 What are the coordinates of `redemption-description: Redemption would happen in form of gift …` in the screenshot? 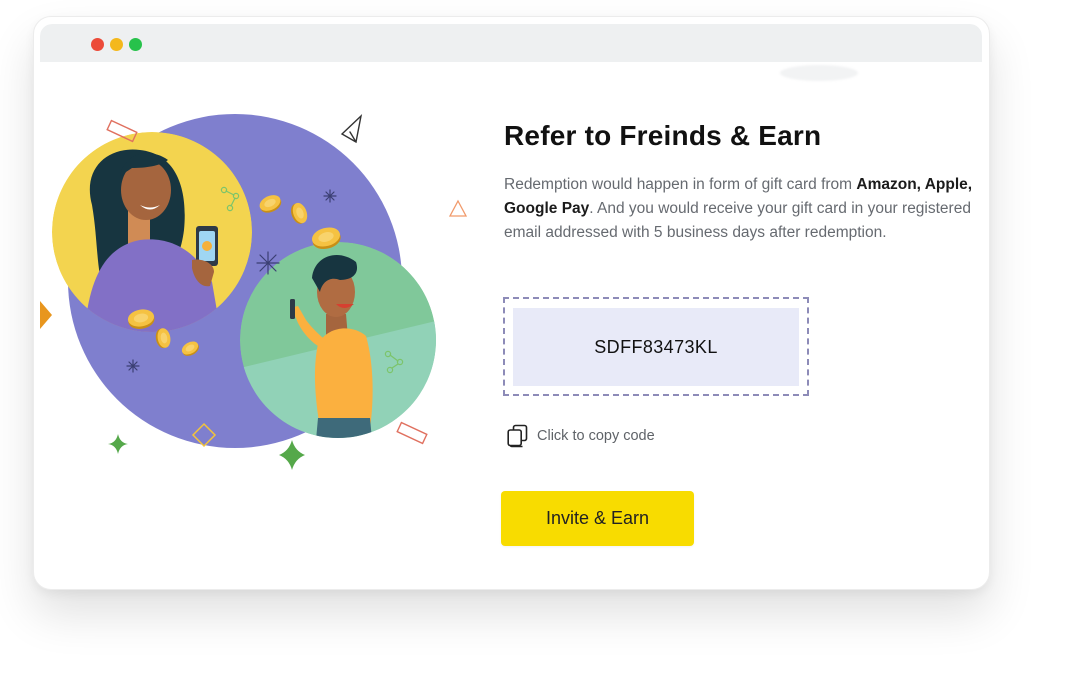 It's located at (749, 209).